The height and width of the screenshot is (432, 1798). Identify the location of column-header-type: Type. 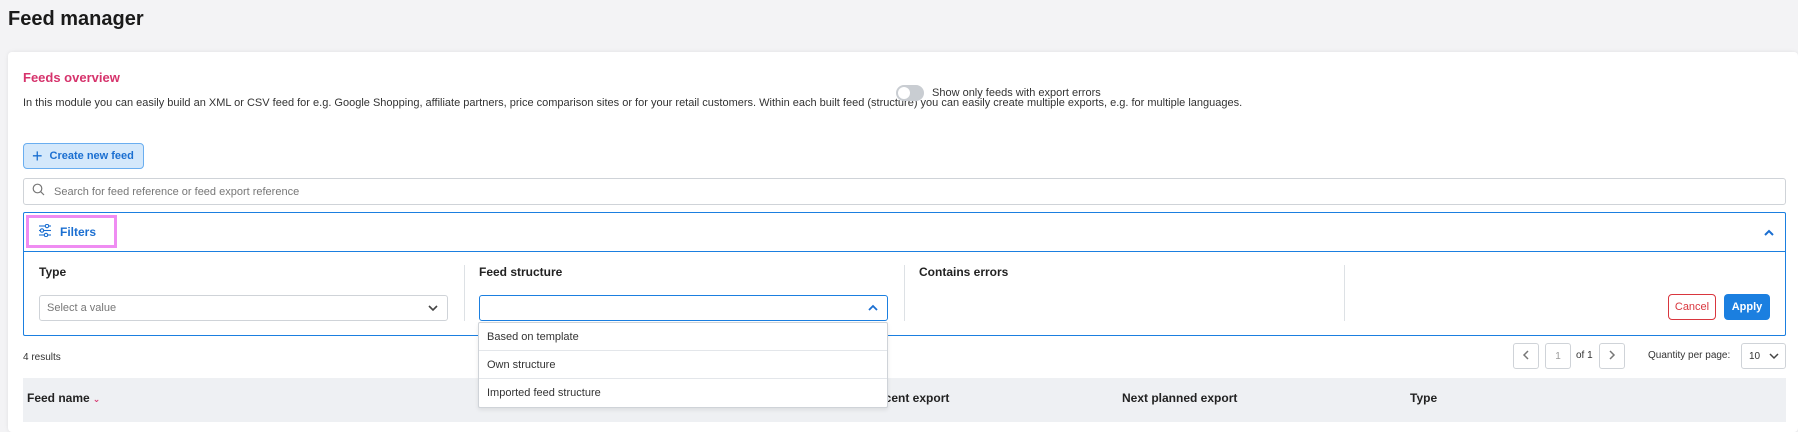
(1423, 398).